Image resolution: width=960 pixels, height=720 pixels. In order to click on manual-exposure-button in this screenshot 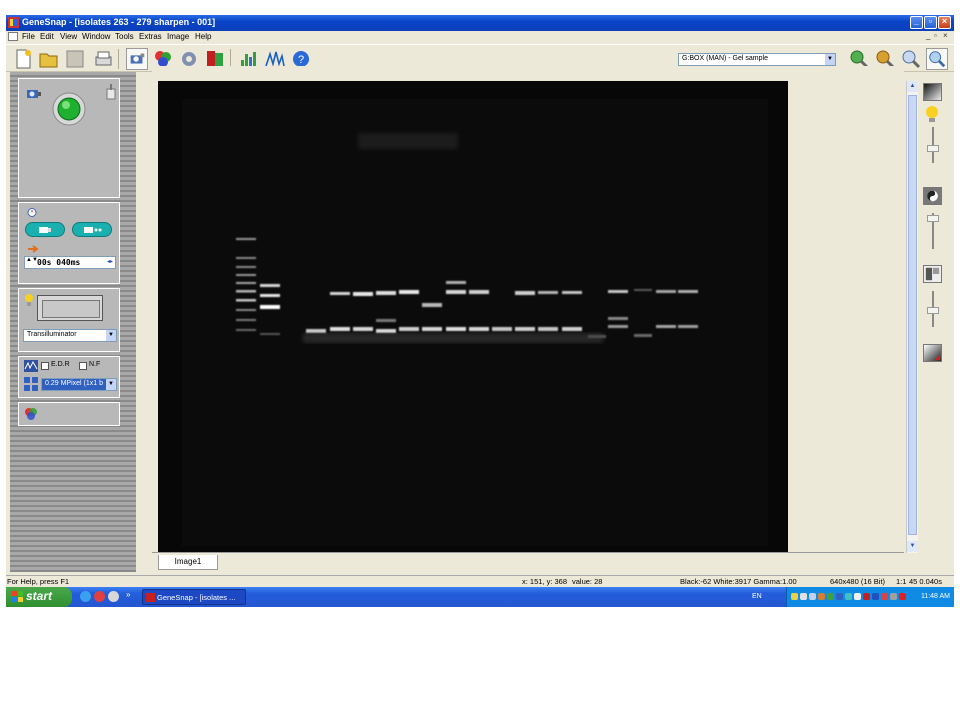, I will do `click(92, 229)`.